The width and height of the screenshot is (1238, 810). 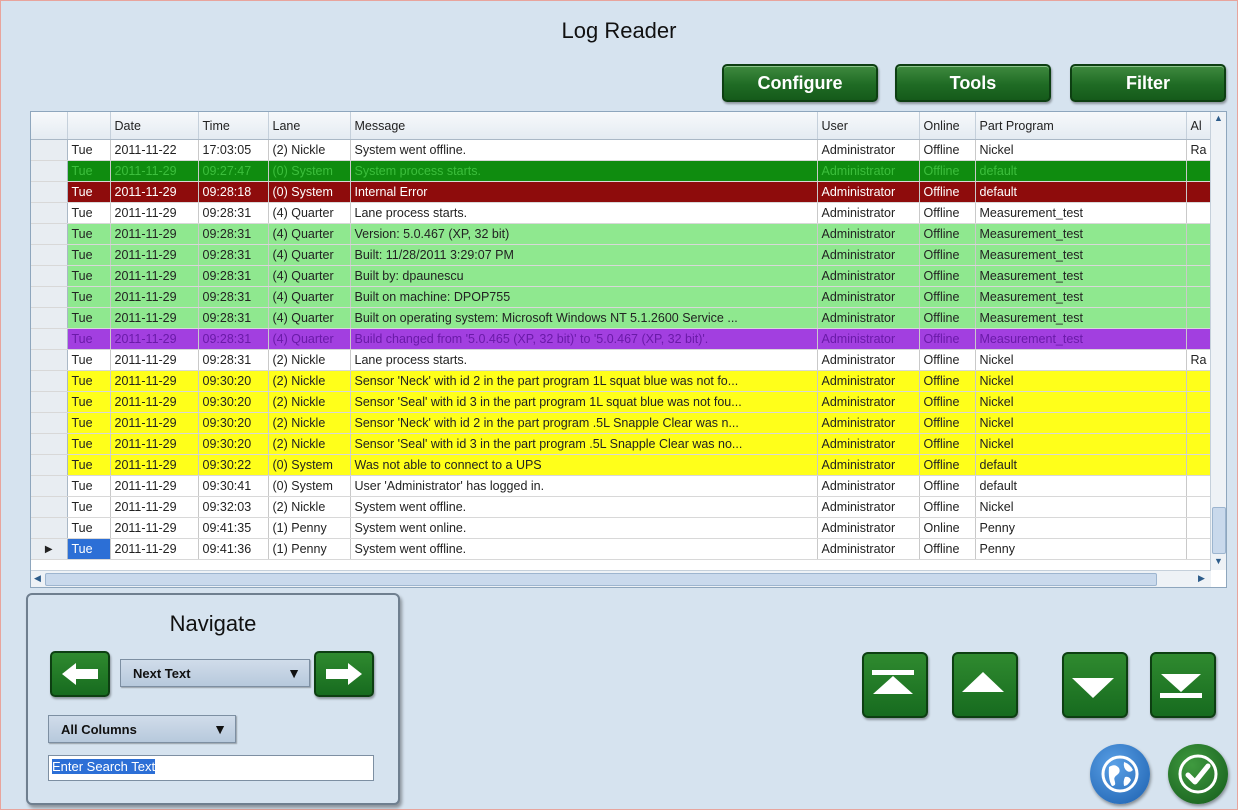 What do you see at coordinates (621, 578) in the screenshot?
I see `horizontal-scrollbar: ◀ ▶` at bounding box center [621, 578].